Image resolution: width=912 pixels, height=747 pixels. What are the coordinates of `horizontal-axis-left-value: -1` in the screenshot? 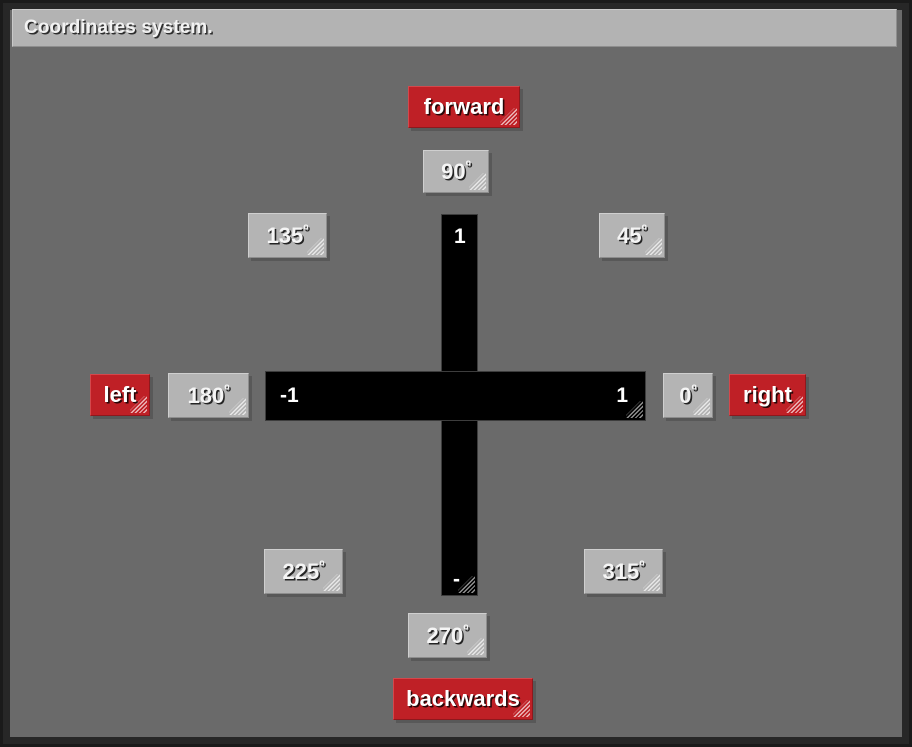 It's located at (289, 395).